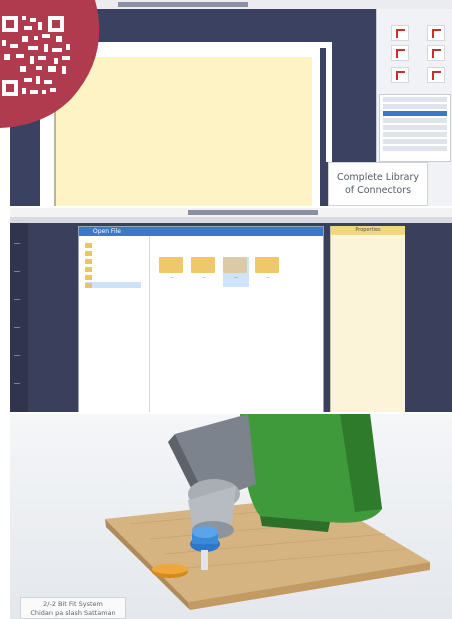 The height and width of the screenshot is (619, 452). I want to click on caption-text: Complete Library of Connectors, so click(378, 184).